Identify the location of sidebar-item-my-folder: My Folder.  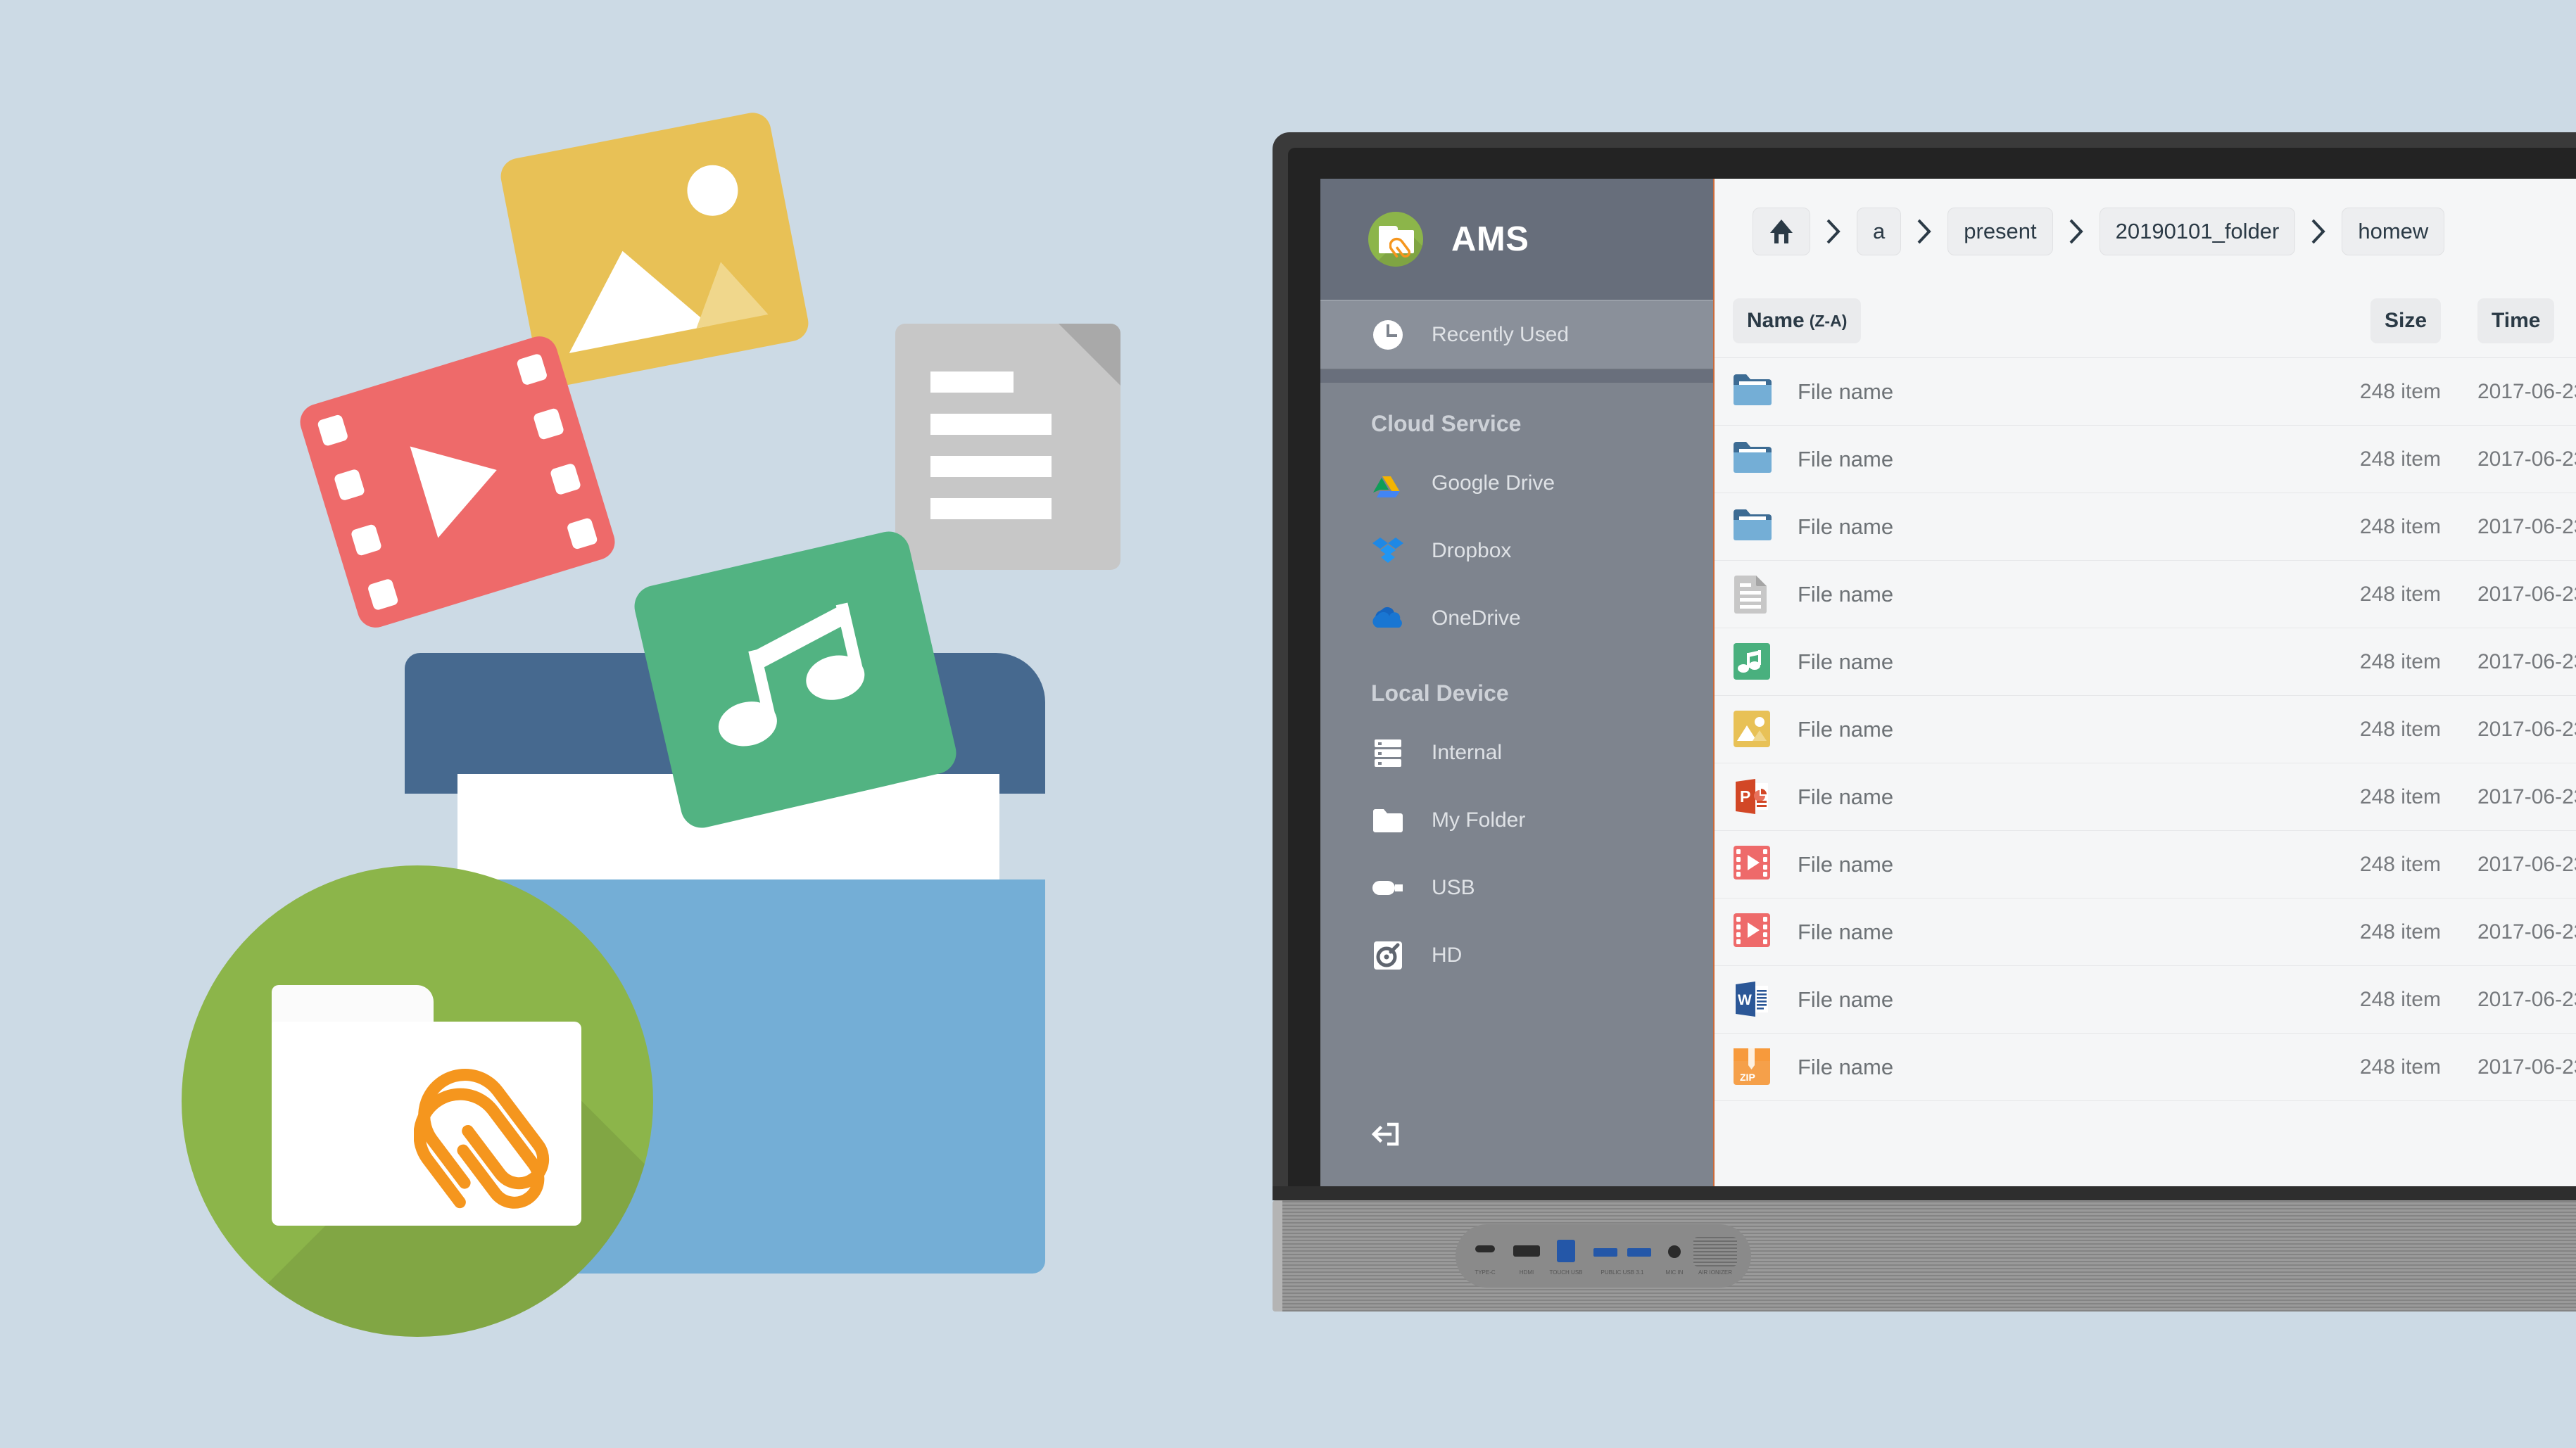
(1516, 820).